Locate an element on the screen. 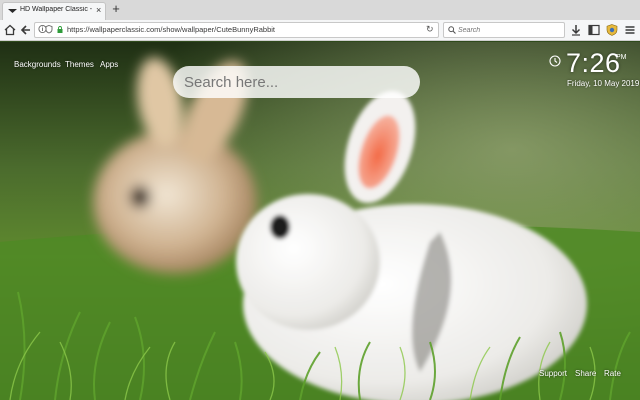 The width and height of the screenshot is (640, 400). apps-link: Apps is located at coordinates (109, 64).